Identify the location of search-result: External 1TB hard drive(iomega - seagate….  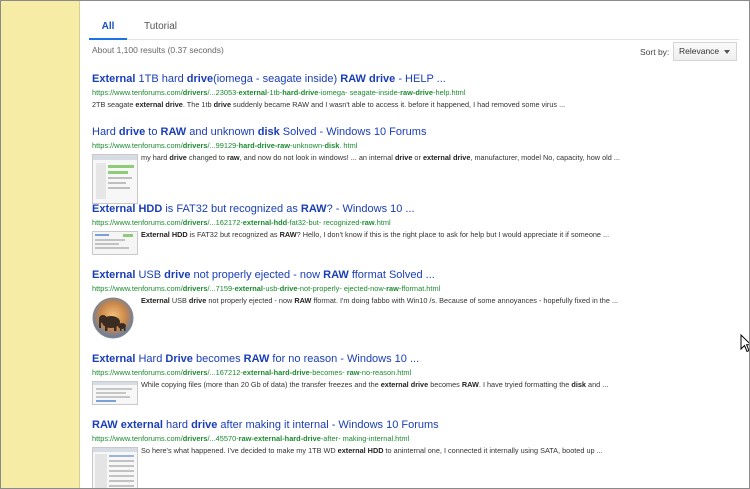
(417, 91).